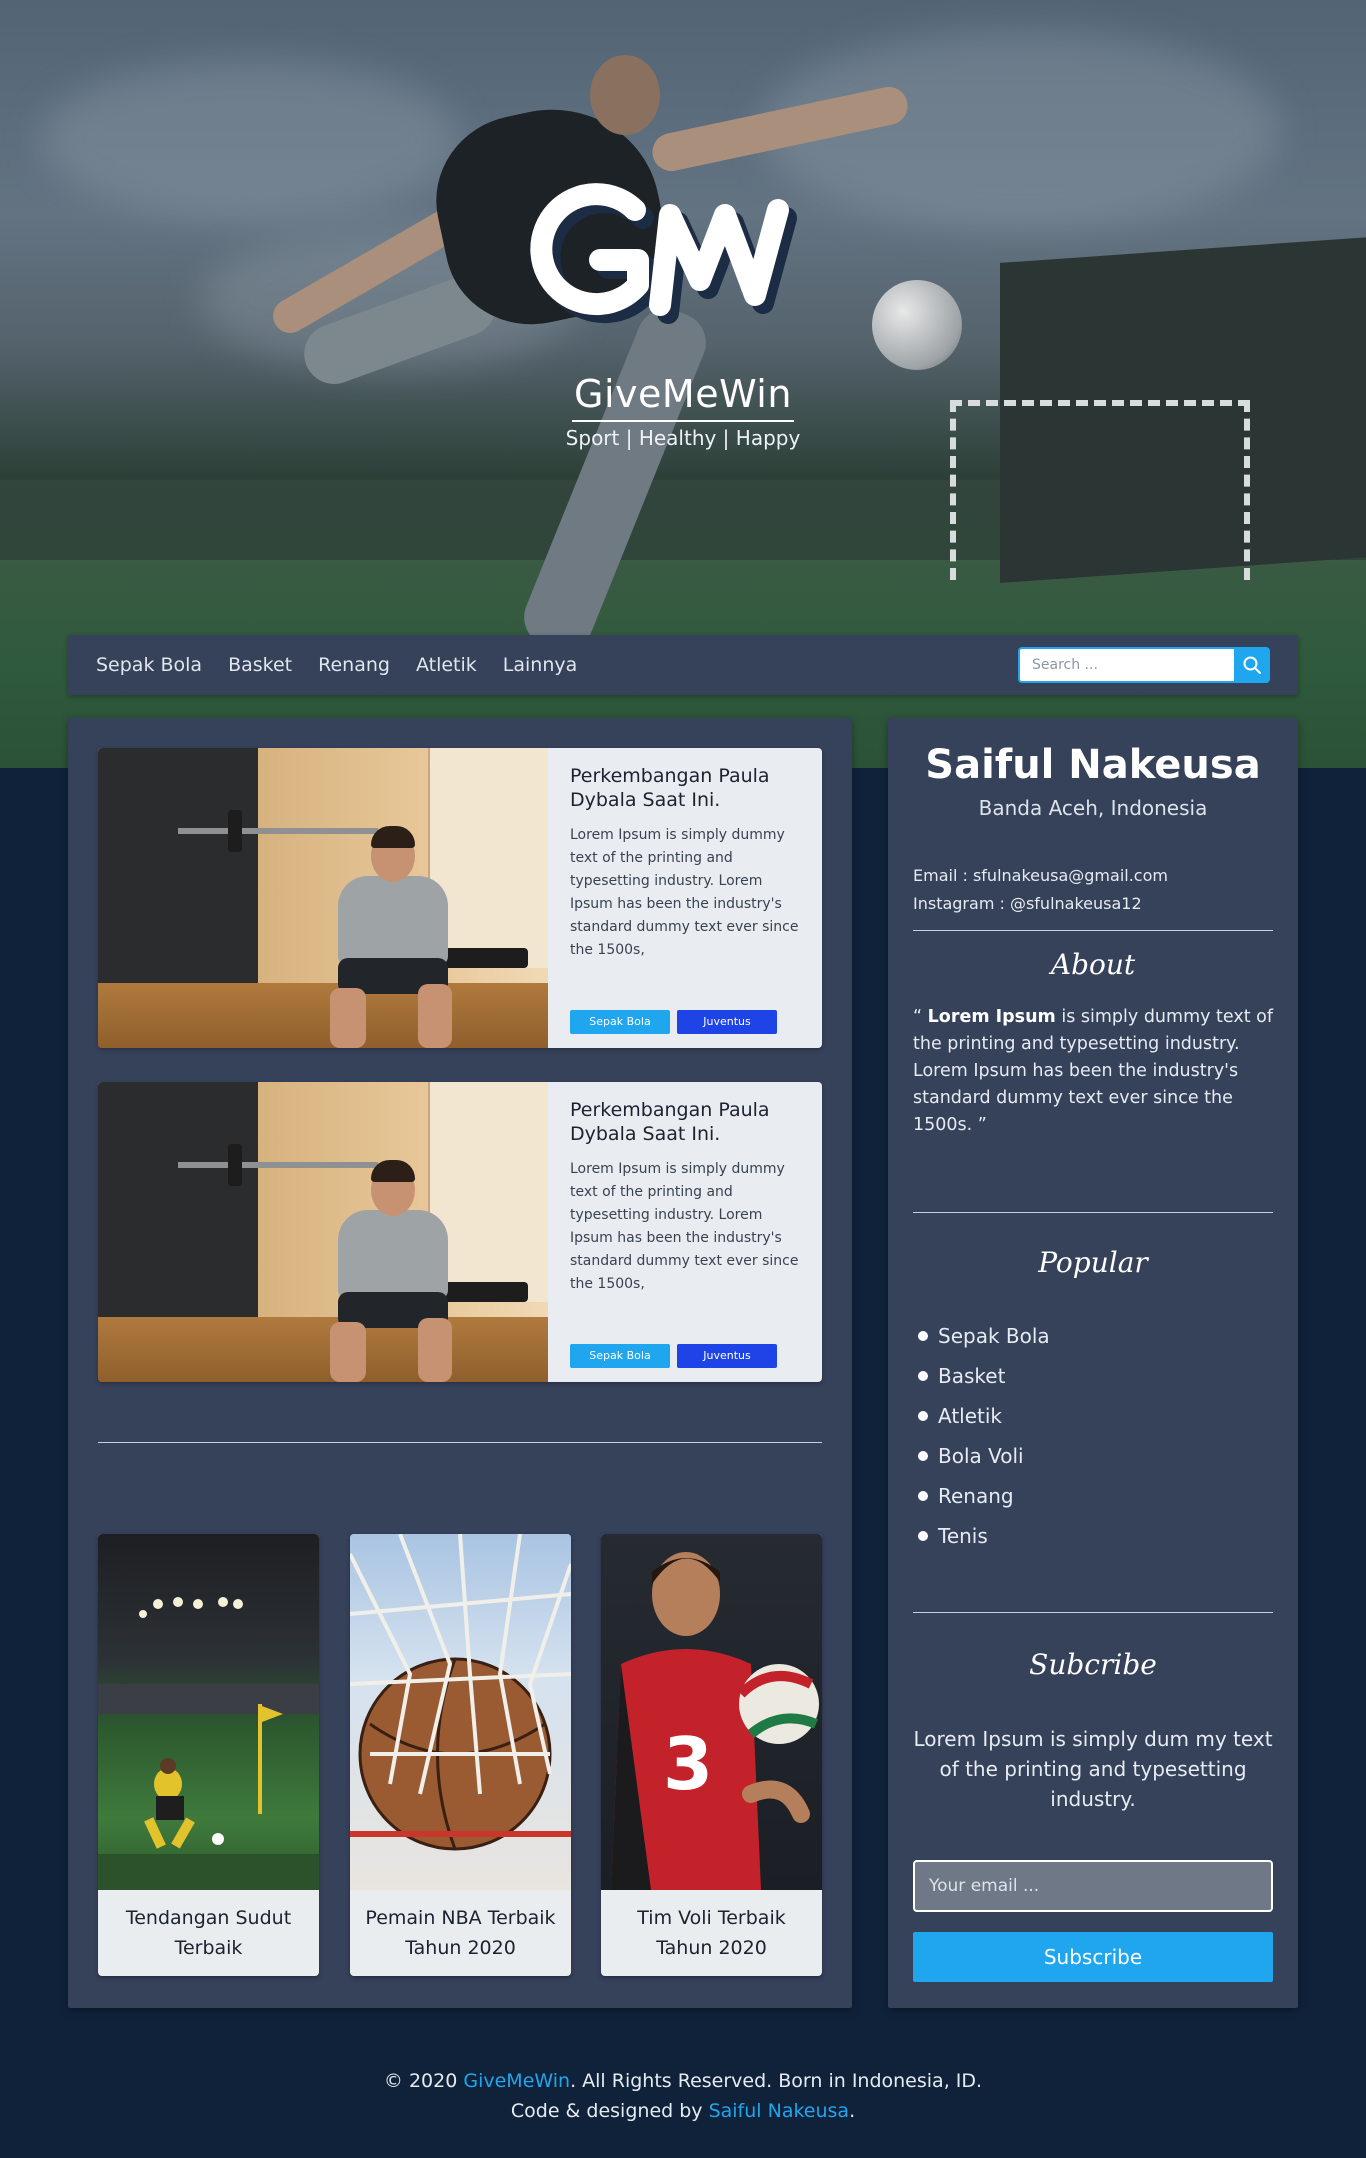 Image resolution: width=1366 pixels, height=2158 pixels. What do you see at coordinates (683, 2111) in the screenshot?
I see `footer-credit: Code & designed by Saiful Nakeusa.` at bounding box center [683, 2111].